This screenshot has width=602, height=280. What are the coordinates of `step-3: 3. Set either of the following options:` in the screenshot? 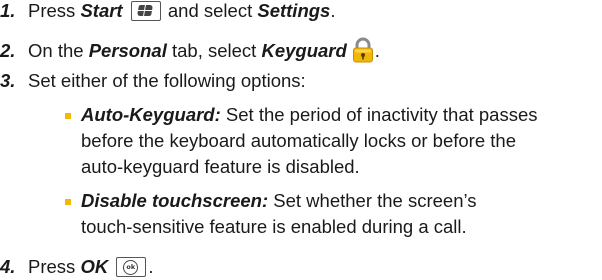 It's located at (153, 81).